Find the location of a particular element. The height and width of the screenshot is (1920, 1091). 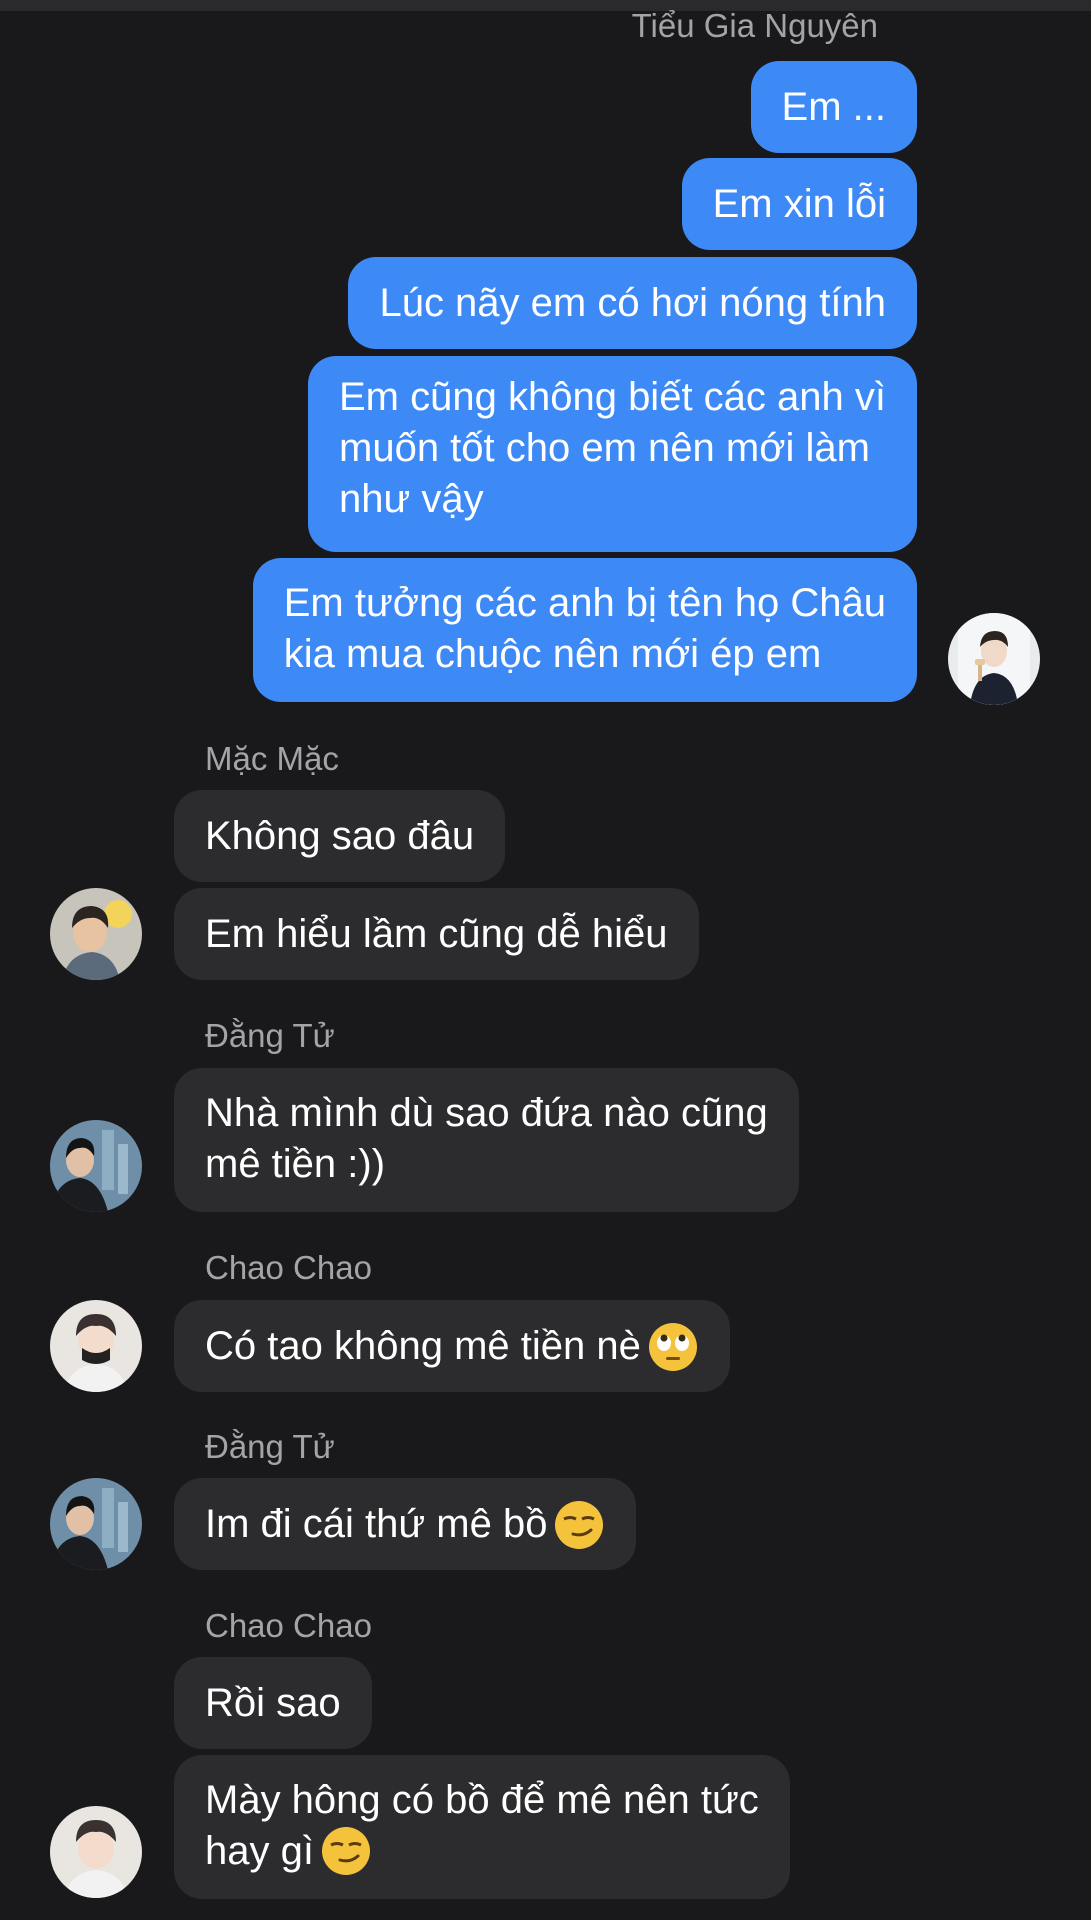

message-bubble-received: Nhà mình dù sao đứa nào cũng mê tiền :)) is located at coordinates (486, 1140).